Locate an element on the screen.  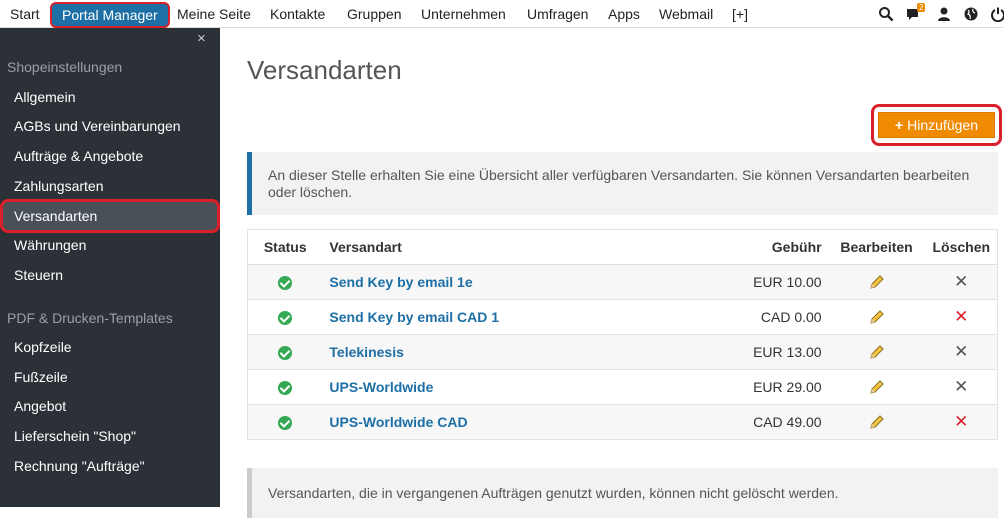
nav-portal-manager: Portal Manager is located at coordinates (110, 15).